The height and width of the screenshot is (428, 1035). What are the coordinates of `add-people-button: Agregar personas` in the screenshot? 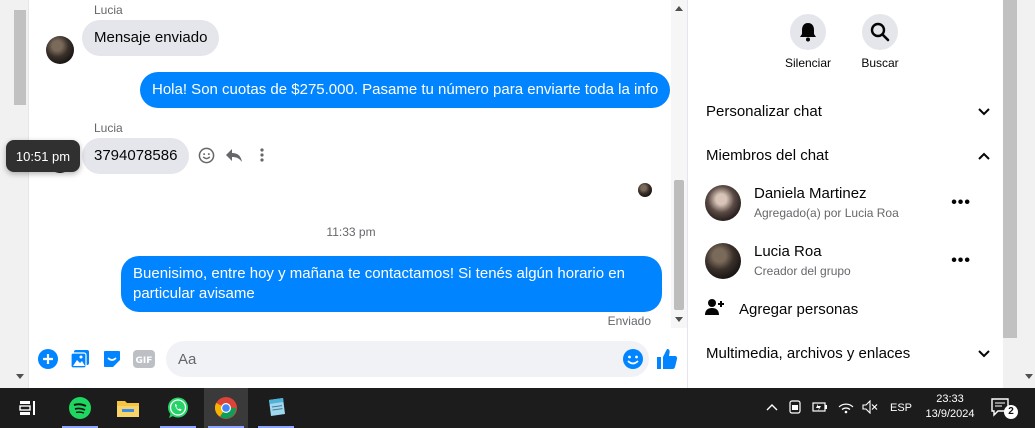 It's located at (781, 309).